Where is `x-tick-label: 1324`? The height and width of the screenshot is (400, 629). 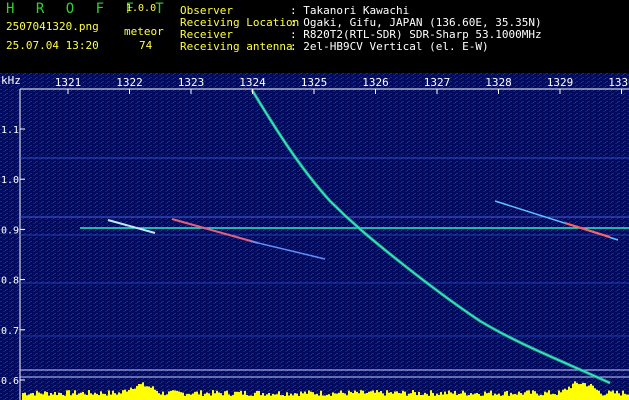 x-tick-label: 1324 is located at coordinates (252, 82).